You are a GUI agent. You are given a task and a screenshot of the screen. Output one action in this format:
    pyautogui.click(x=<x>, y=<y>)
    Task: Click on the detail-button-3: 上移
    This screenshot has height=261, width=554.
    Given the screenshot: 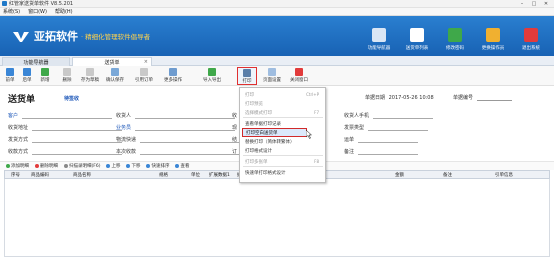 What is the action you would take?
    pyautogui.click(x=113, y=166)
    